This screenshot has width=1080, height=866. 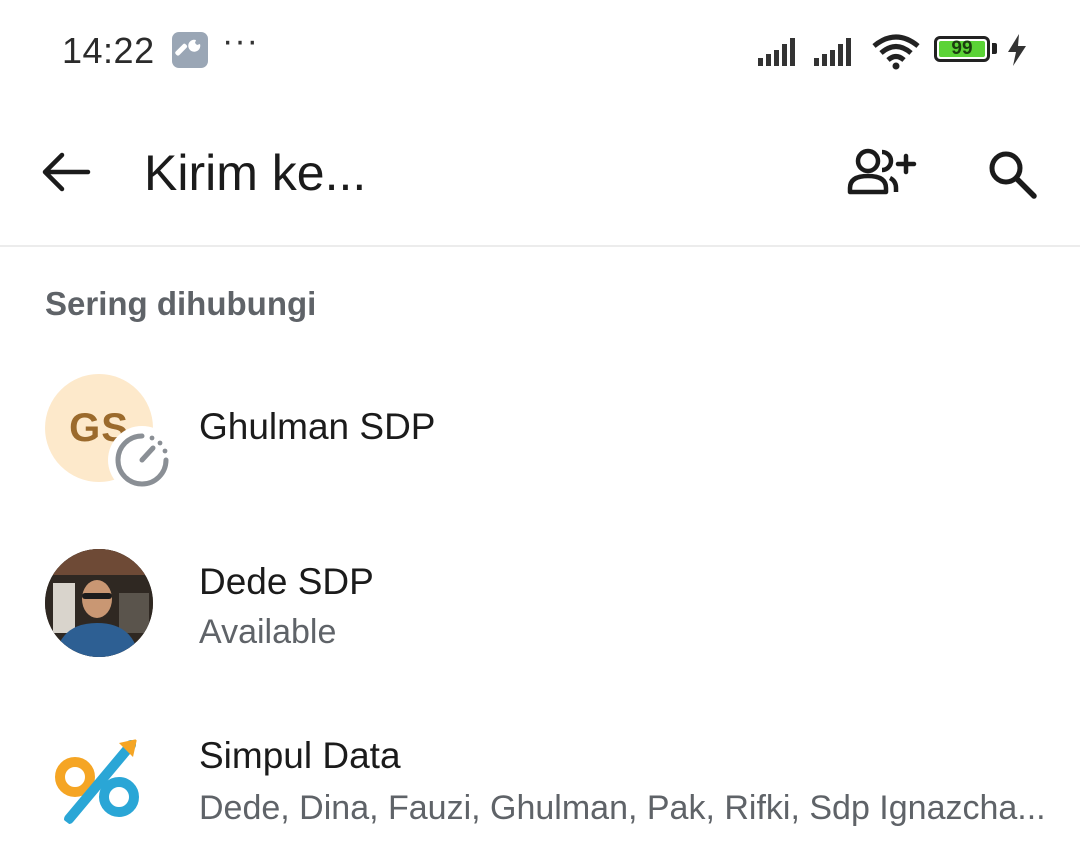 What do you see at coordinates (317, 426) in the screenshot?
I see `contact-name: Ghulman SDP` at bounding box center [317, 426].